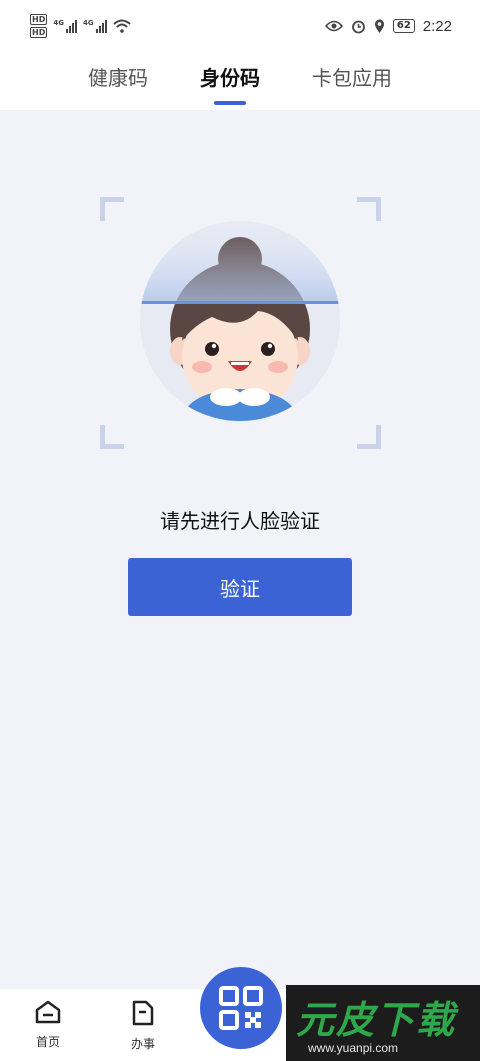 The width and height of the screenshot is (480, 1061). Describe the element at coordinates (369, 209) in the screenshot. I see `frame-corner-top-right` at that location.